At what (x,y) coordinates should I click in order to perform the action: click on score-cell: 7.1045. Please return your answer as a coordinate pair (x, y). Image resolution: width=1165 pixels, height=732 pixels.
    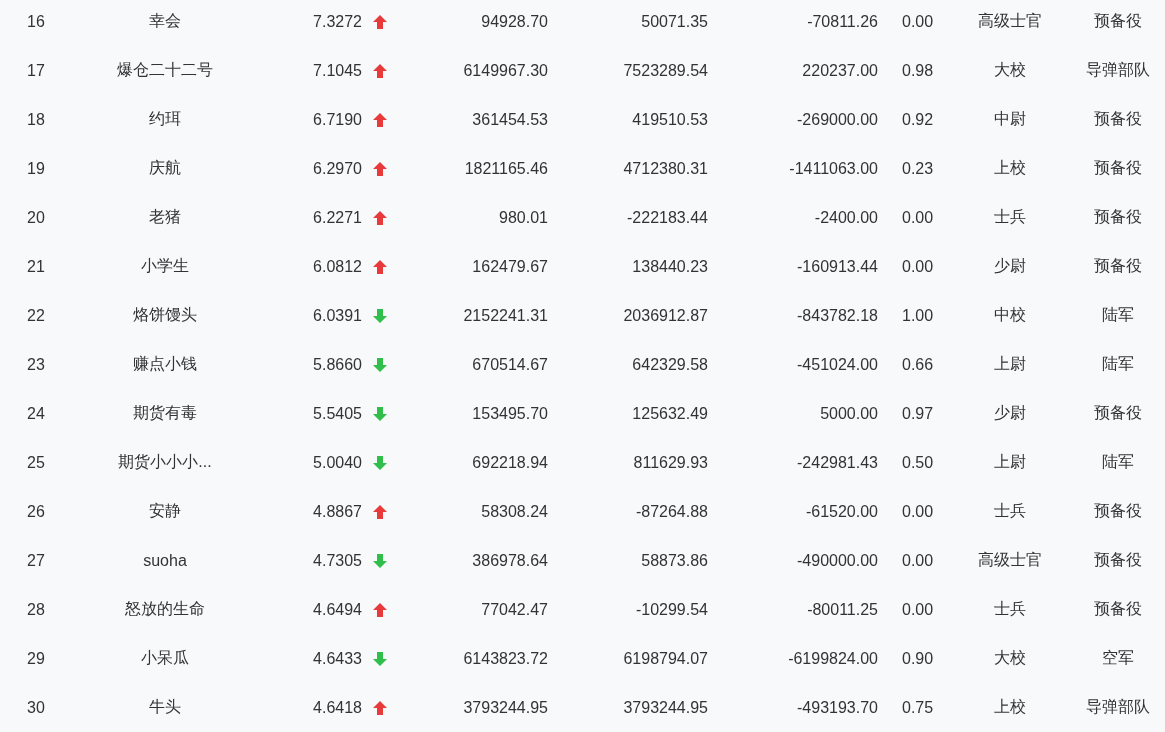
    Looking at the image, I should click on (337, 70).